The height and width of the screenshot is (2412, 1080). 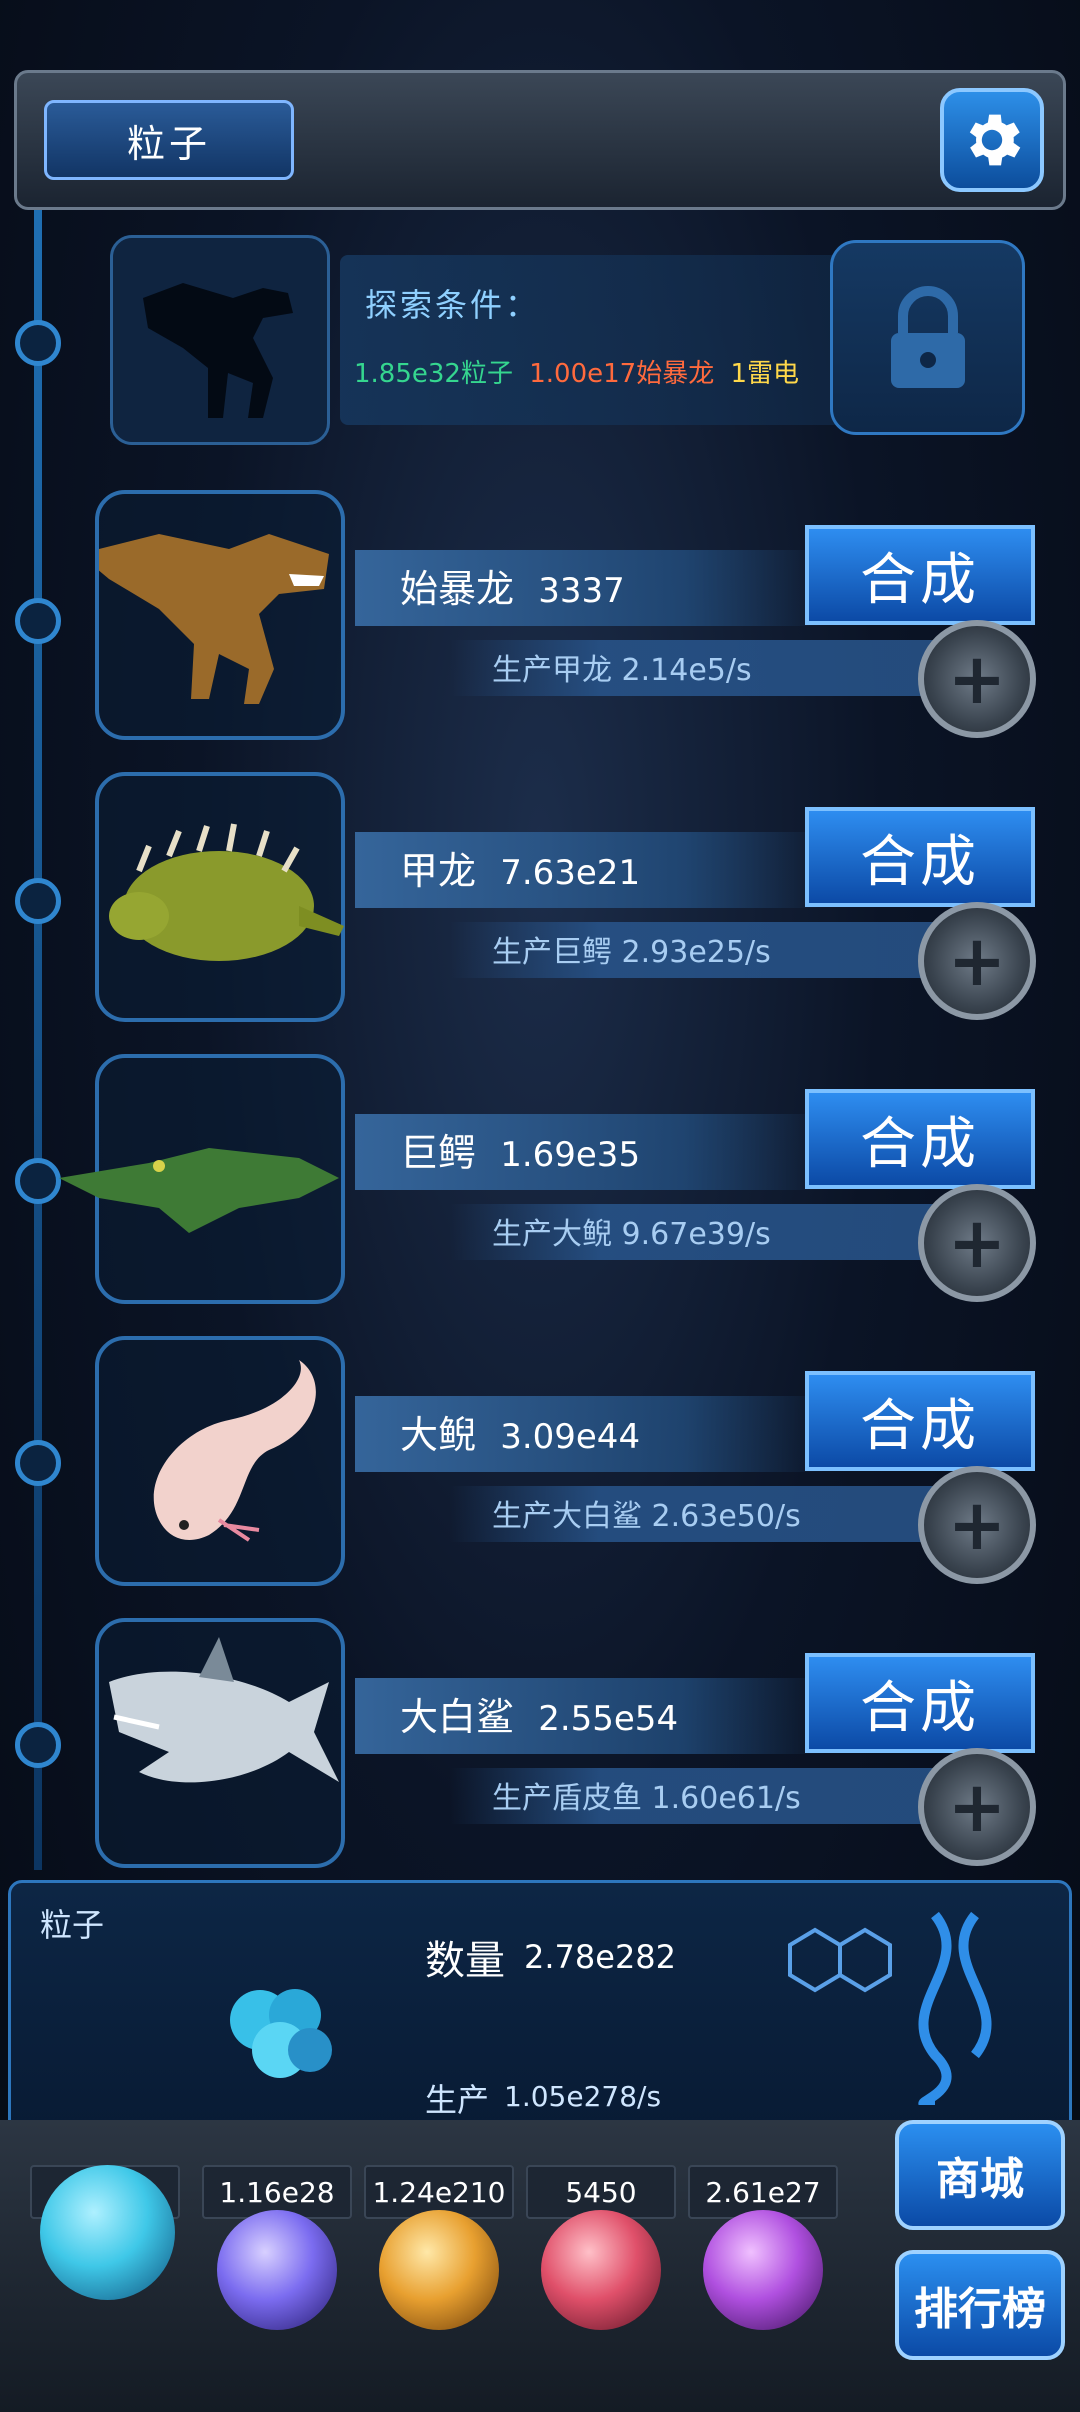 I want to click on particle-orb-icon, so click(x=107, y=2232).